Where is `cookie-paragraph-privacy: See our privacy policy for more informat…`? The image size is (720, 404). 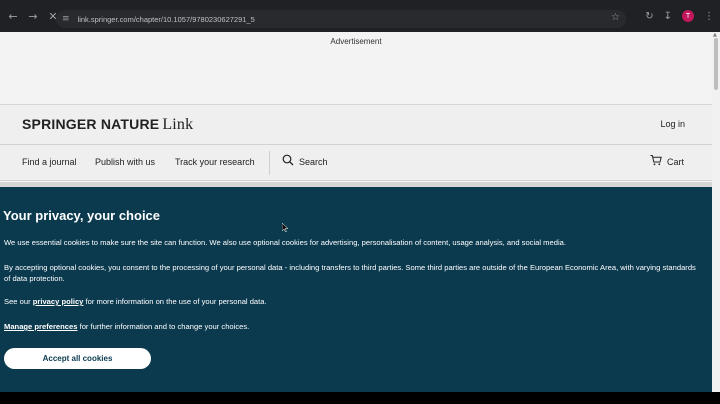
cookie-paragraph-privacy: See our privacy policy for more informat… is located at coordinates (354, 302).